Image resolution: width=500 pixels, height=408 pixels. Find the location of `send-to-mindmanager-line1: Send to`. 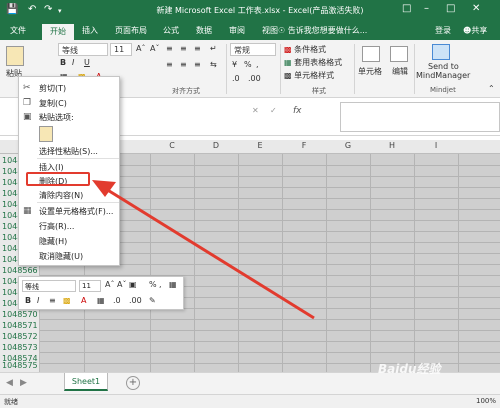

send-to-mindmanager-line1: Send to is located at coordinates (443, 66).